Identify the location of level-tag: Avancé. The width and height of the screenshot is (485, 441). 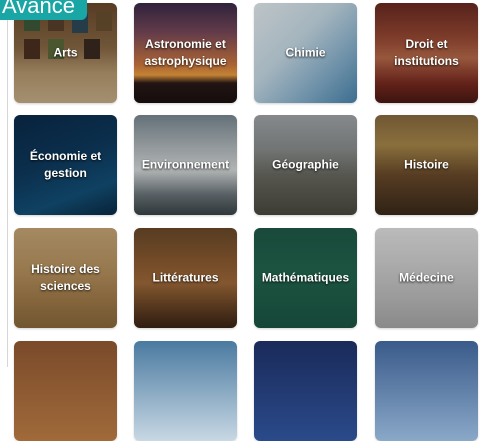
(43, 10).